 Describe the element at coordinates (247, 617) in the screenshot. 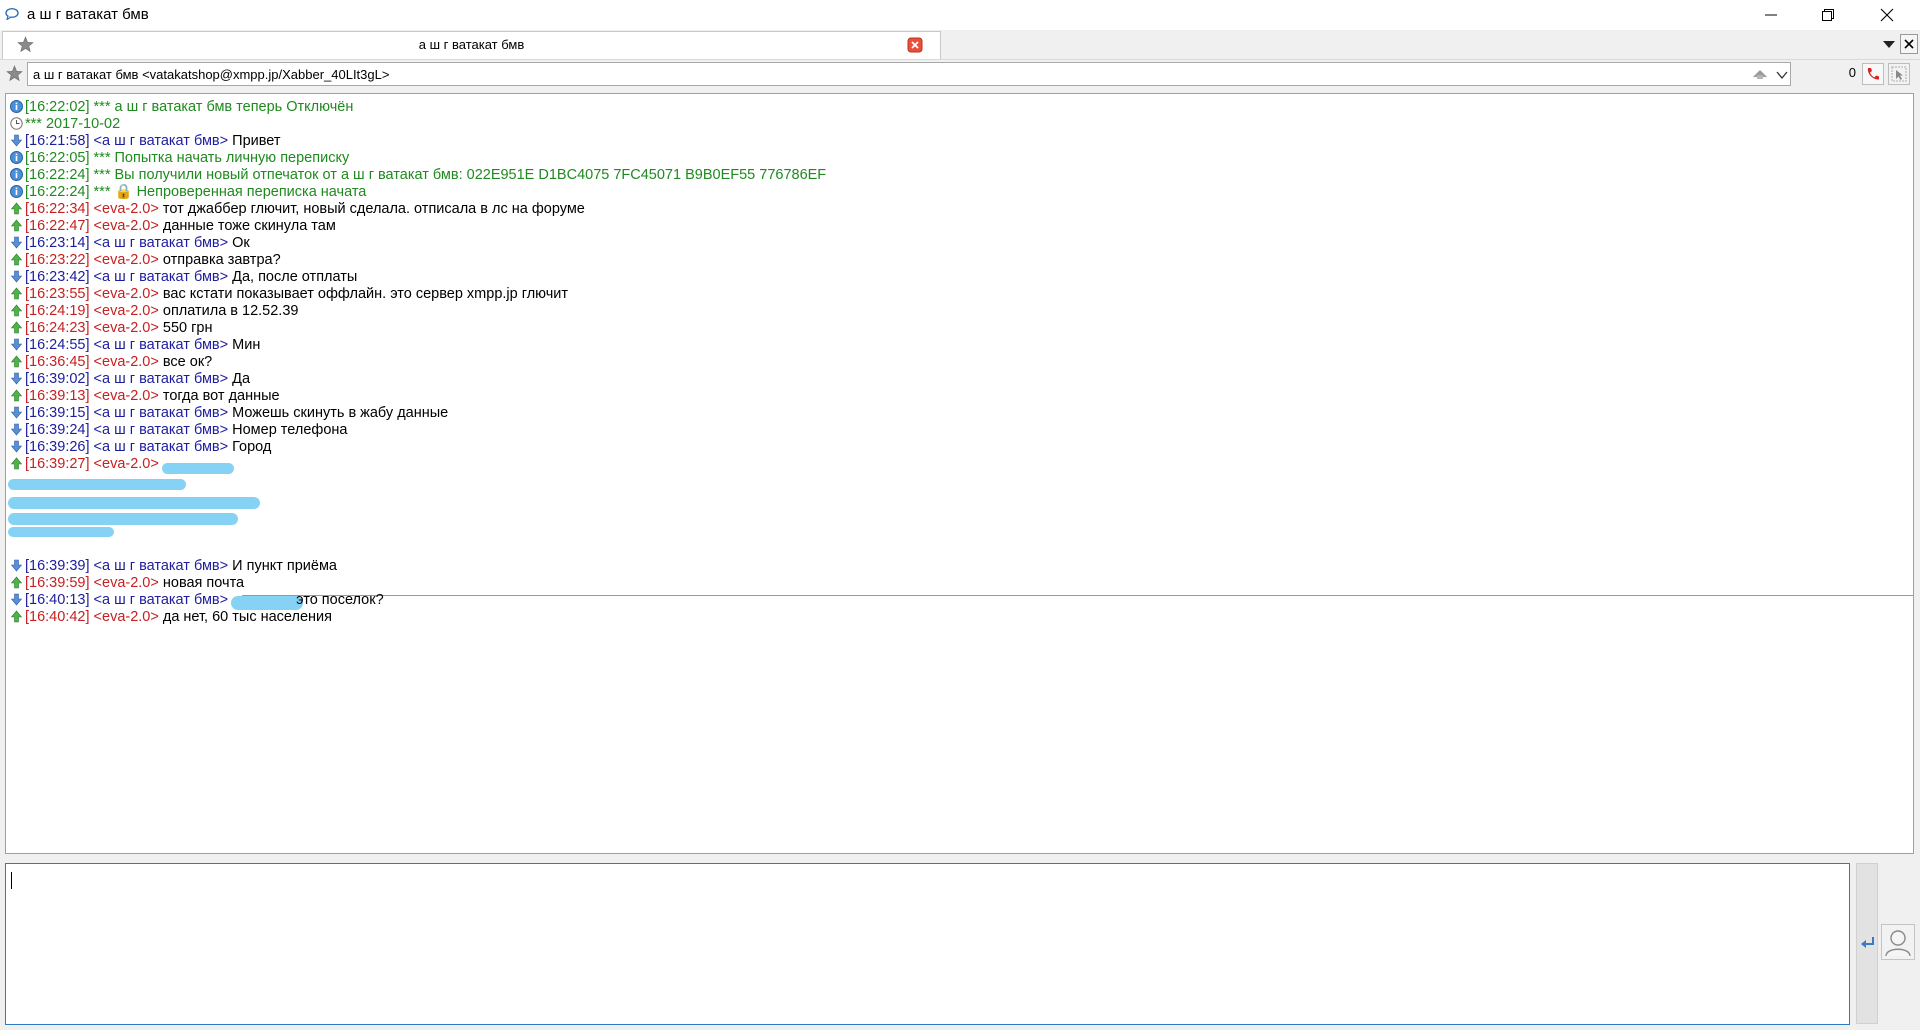

I see `message-text: да нет, 60 тыс населения` at that location.